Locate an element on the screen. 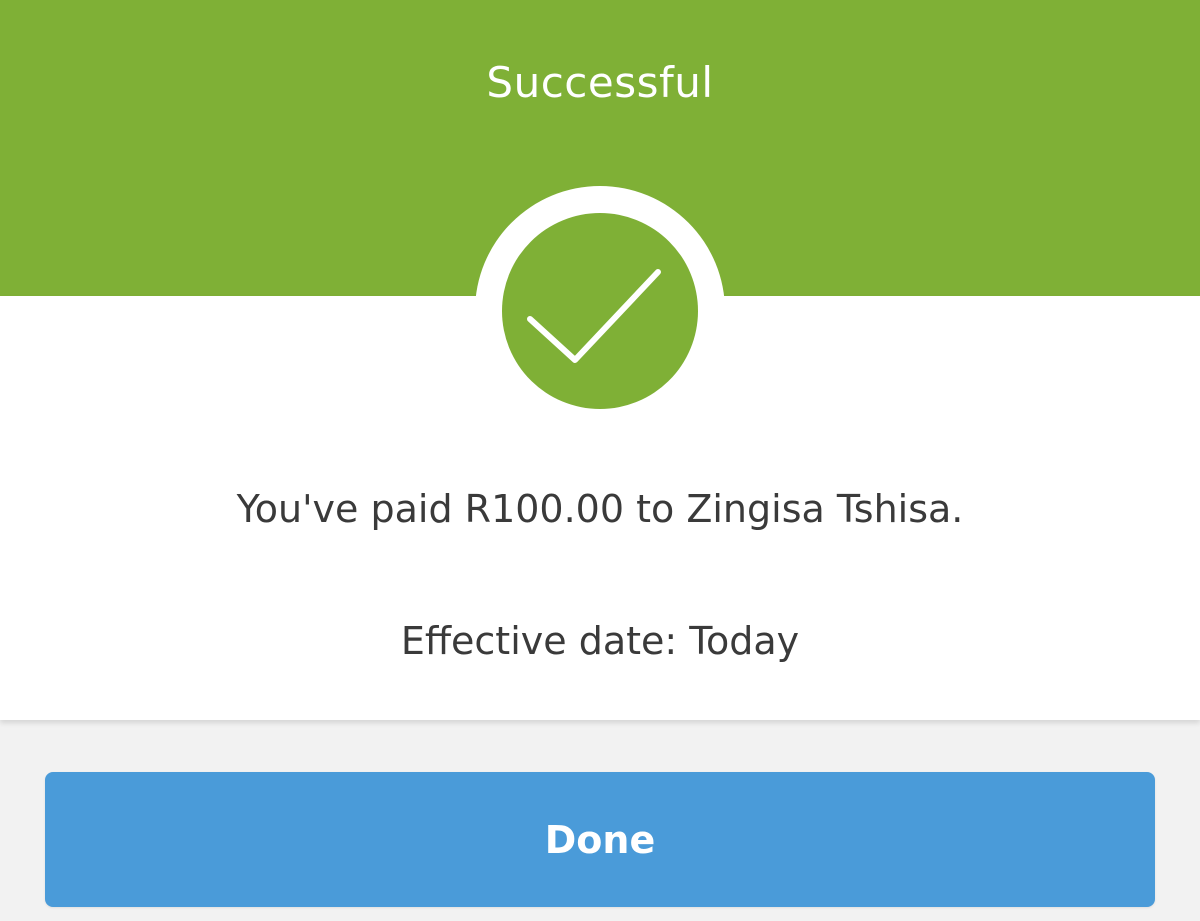 This screenshot has height=921, width=1200. effective-date: Effective date: Today is located at coordinates (600, 641).